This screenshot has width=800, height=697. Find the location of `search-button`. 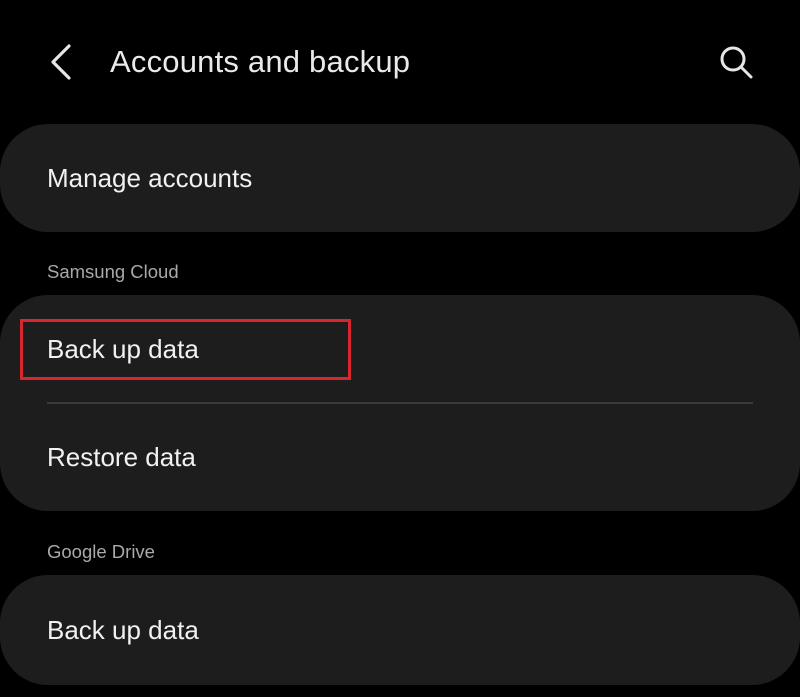

search-button is located at coordinates (736, 62).